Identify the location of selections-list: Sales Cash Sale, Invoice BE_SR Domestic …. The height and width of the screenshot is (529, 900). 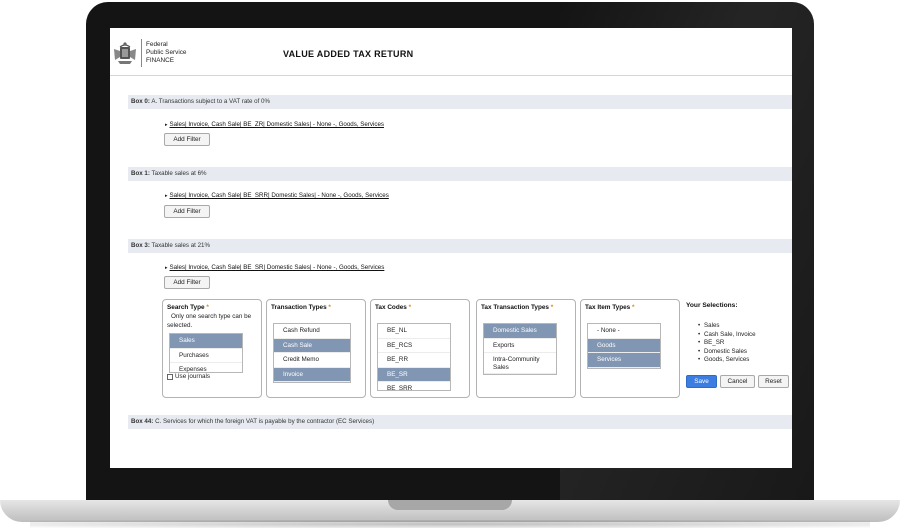
(748, 343).